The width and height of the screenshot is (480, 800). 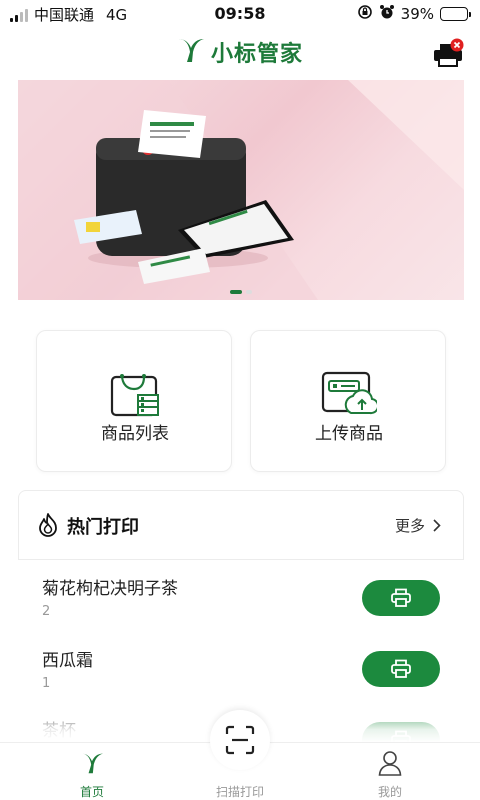 What do you see at coordinates (239, 792) in the screenshot?
I see `tab-scan-print-label: 扫描打印` at bounding box center [239, 792].